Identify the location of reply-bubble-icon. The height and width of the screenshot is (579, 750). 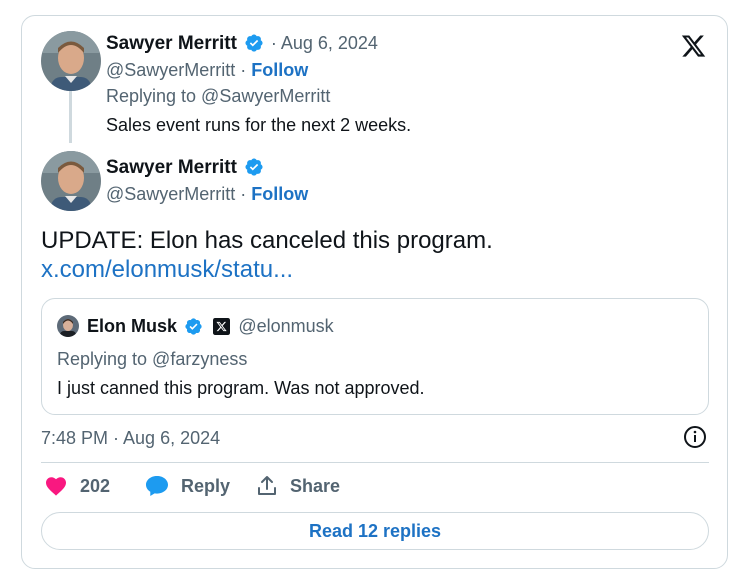
(157, 486).